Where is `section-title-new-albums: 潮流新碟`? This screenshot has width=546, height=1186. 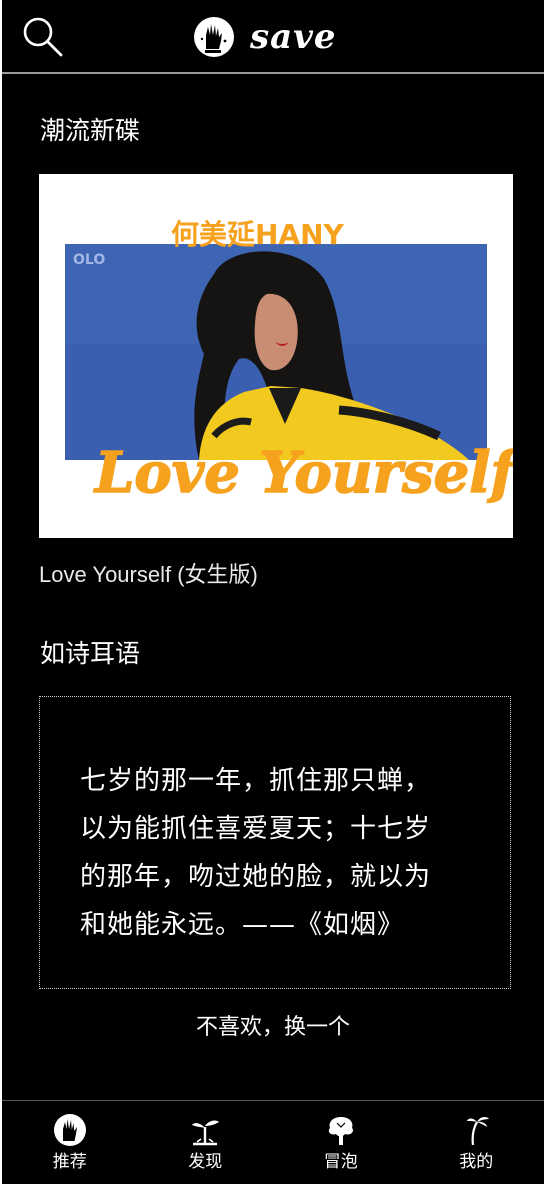
section-title-new-albums: 潮流新碟 is located at coordinates (90, 130).